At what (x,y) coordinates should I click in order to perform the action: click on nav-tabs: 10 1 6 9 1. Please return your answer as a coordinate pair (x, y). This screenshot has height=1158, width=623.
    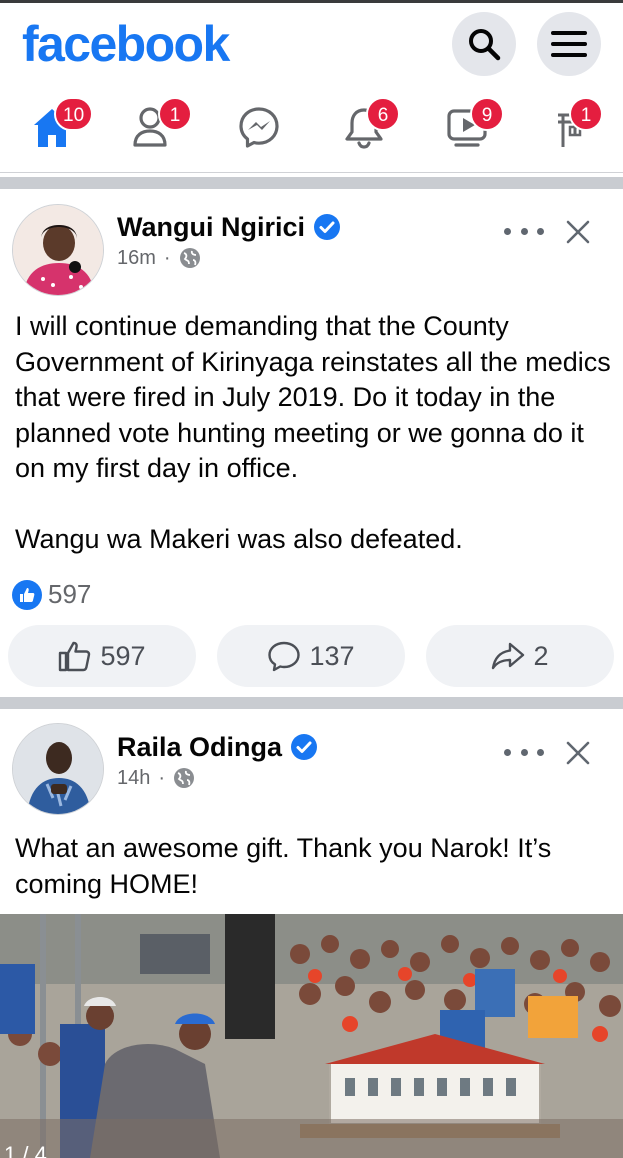
    Looking at the image, I should click on (311, 128).